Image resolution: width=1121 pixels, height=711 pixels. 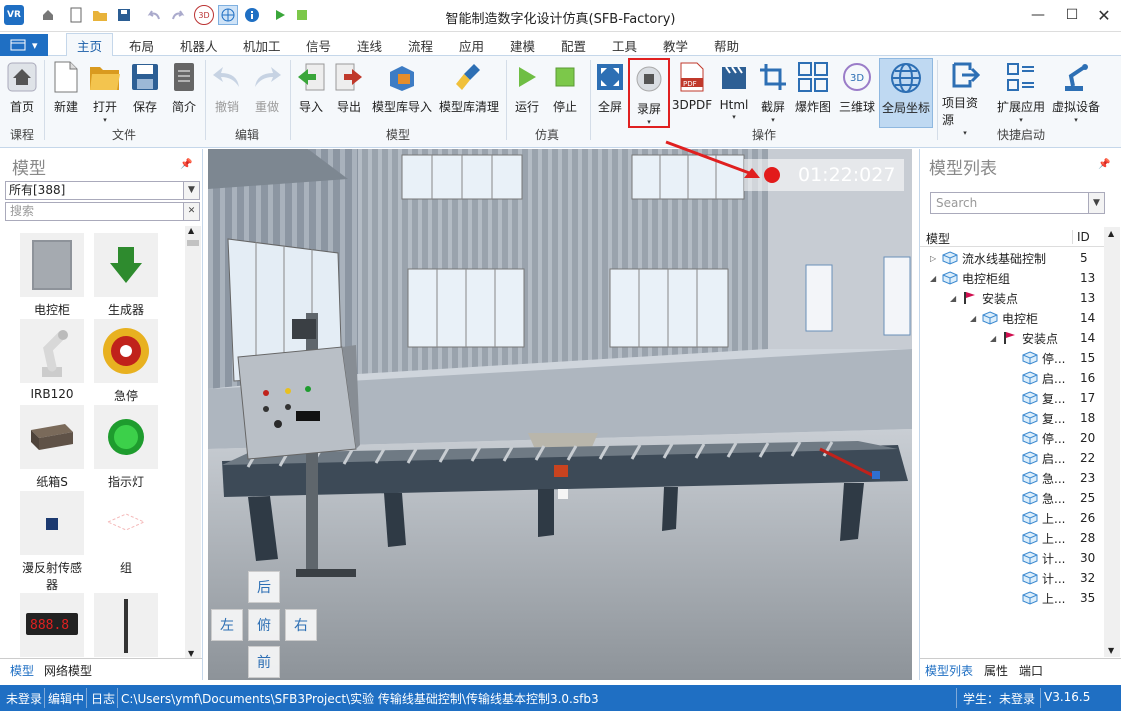 I want to click on export-button: 导出, so click(x=349, y=93).